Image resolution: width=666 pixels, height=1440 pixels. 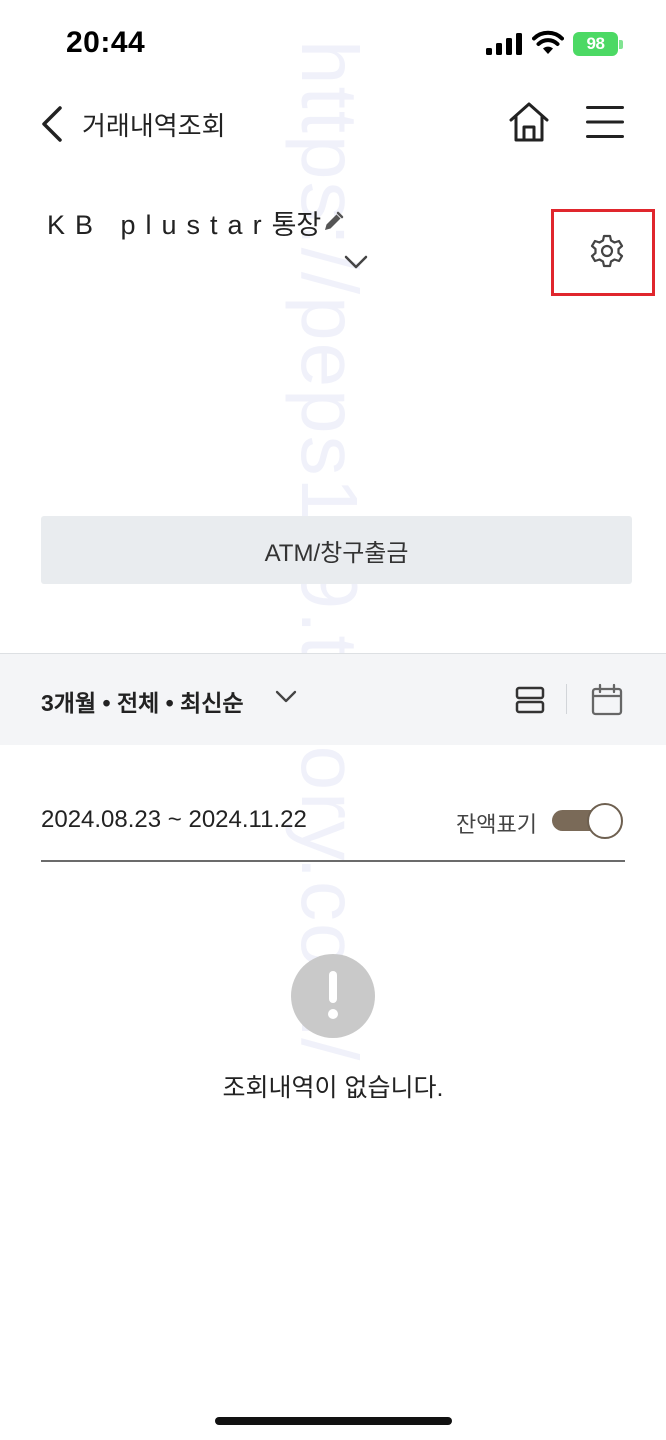 I want to click on back-arrow-icon, so click(x=52, y=124).